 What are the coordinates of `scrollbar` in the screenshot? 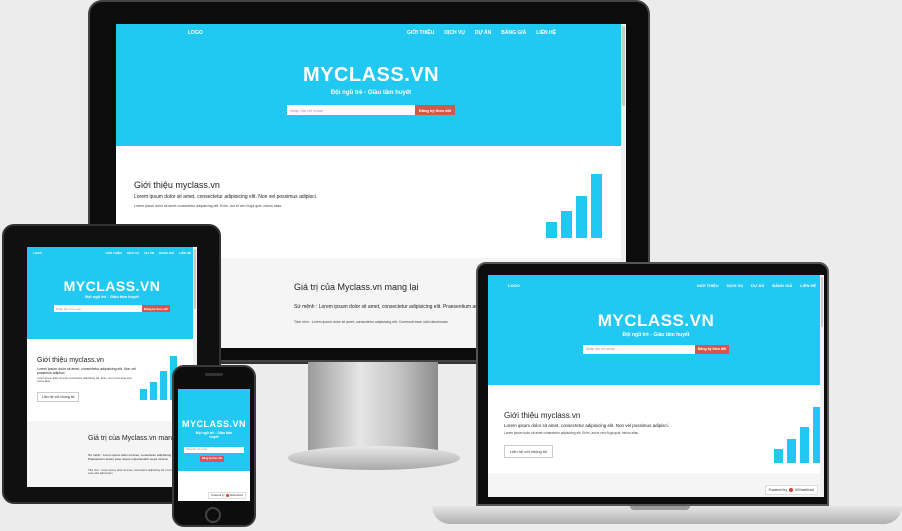 It's located at (822, 386).